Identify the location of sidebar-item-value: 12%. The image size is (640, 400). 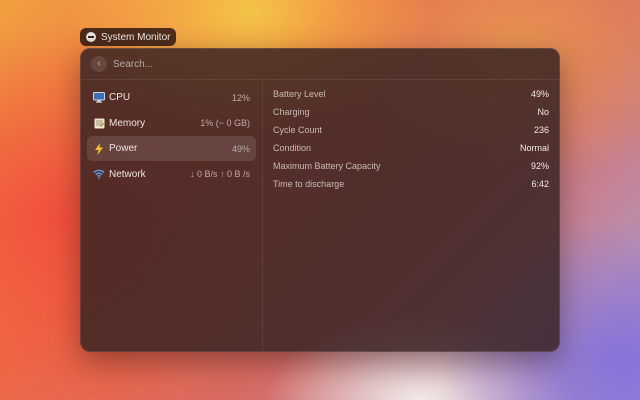
(240, 97).